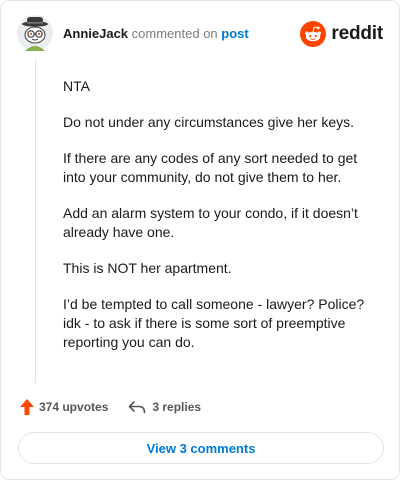  I want to click on commented-on-label: commented on, so click(174, 33).